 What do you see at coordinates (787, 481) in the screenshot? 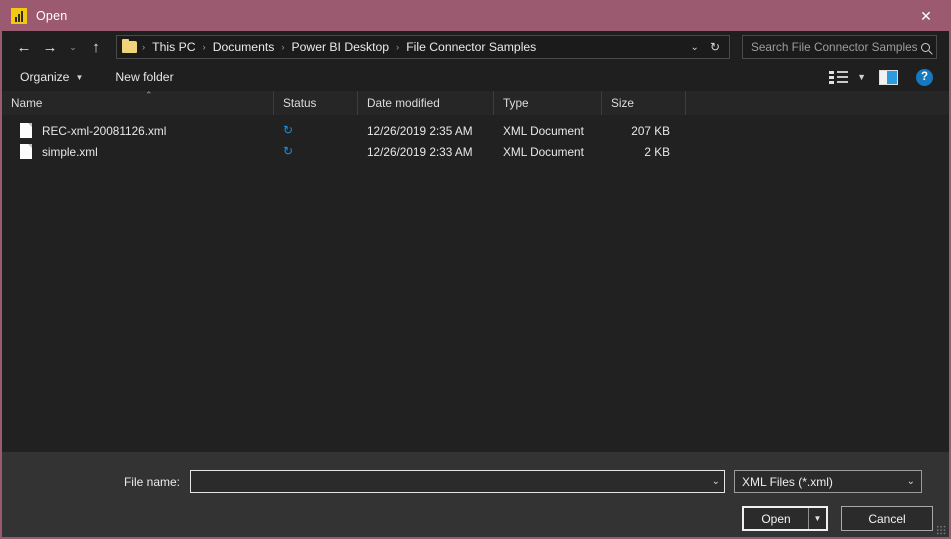
I see `file-type-filter-value: XML Files (*.xml)` at bounding box center [787, 481].